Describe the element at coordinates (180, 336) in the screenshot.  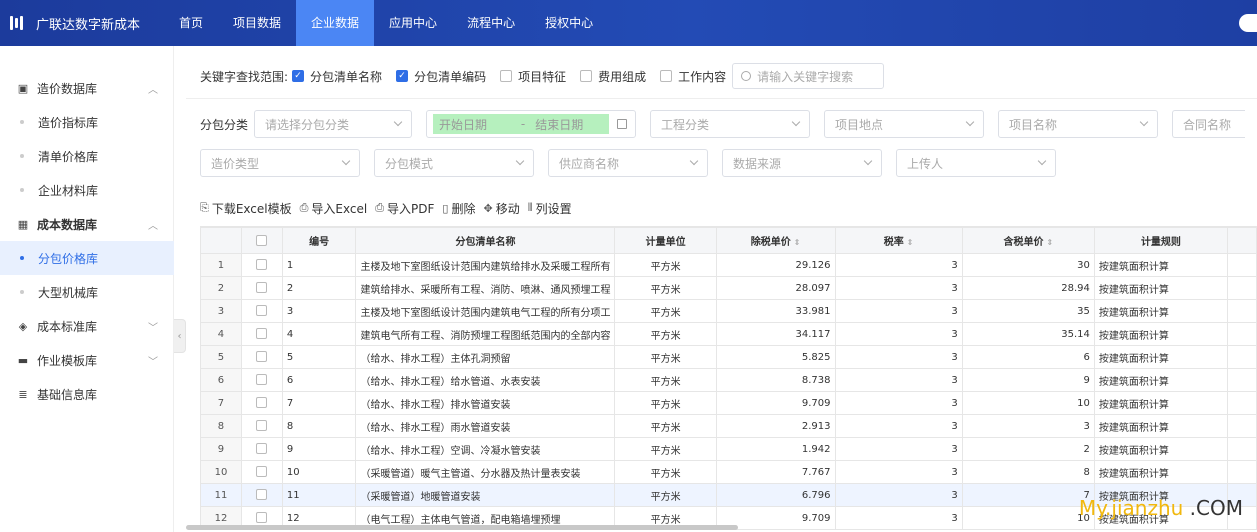
I see `sidebar-collapse-toggle: ‹` at that location.